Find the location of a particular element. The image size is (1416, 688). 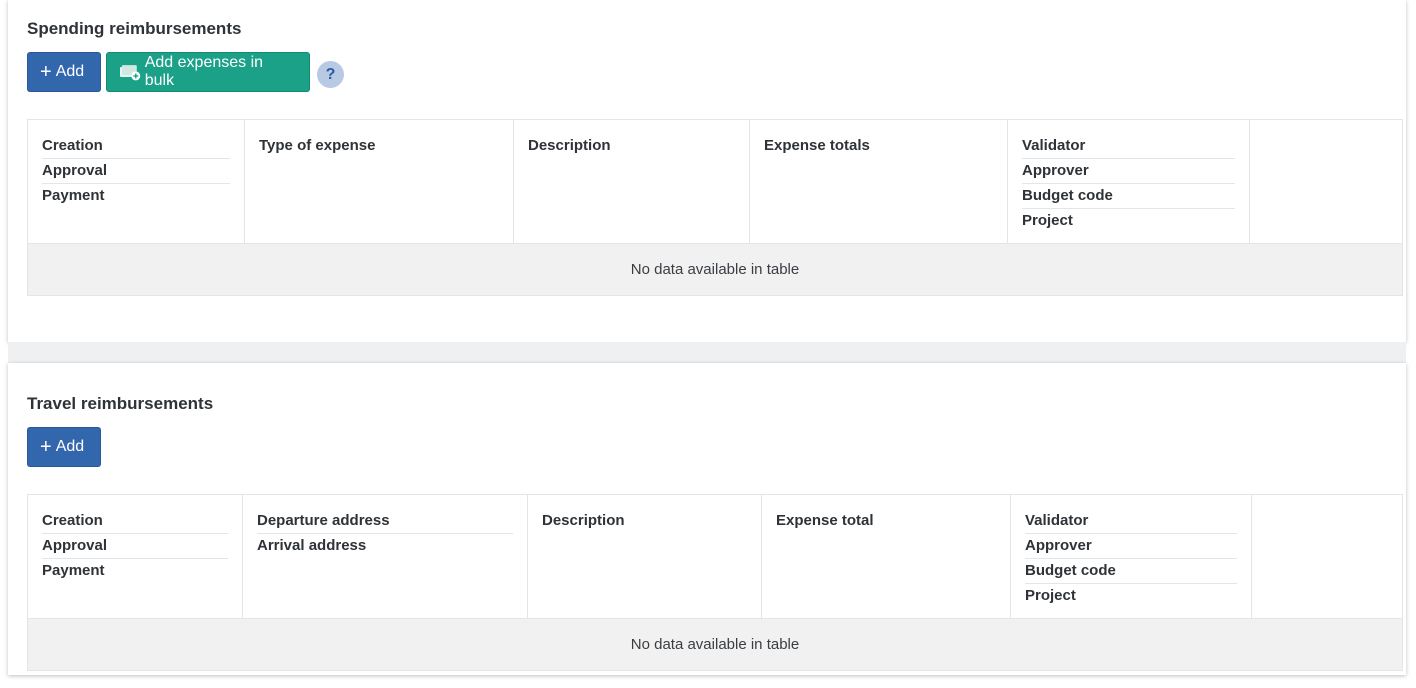

travel-title: Travel reimbursements is located at coordinates (120, 403).